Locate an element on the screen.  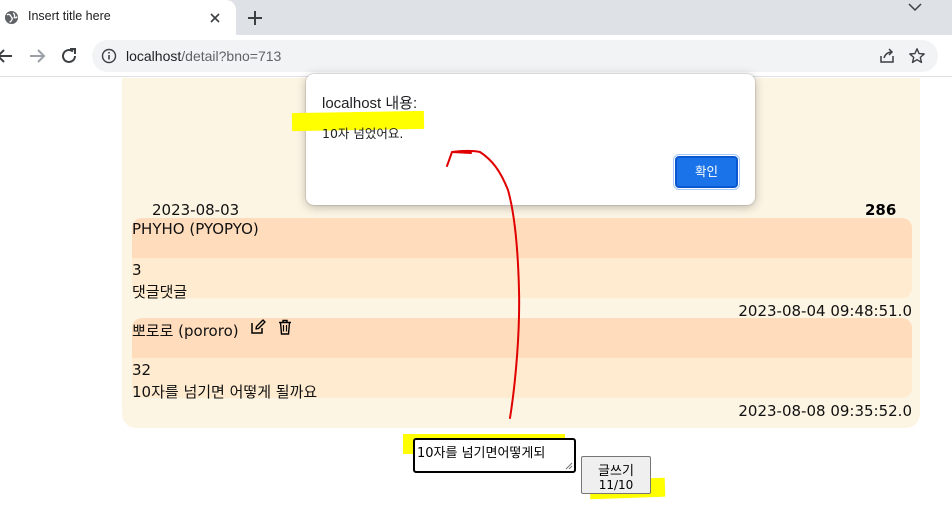
dialog-title: localhost 내용: is located at coordinates (370, 103).